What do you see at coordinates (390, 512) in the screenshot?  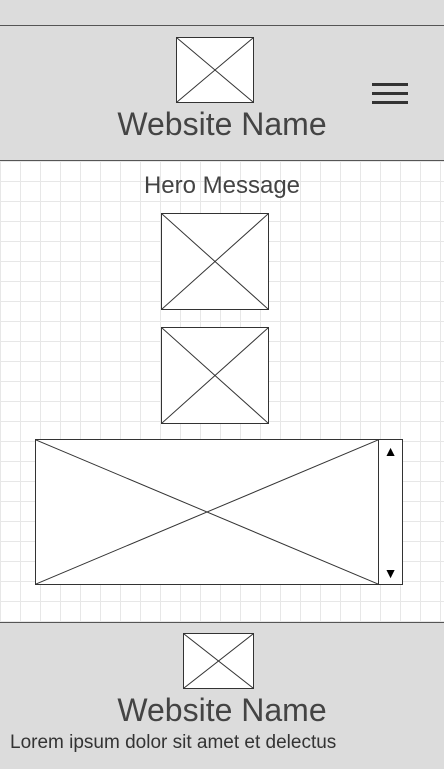 I see `banner-scrollbar: ▲ ▼` at bounding box center [390, 512].